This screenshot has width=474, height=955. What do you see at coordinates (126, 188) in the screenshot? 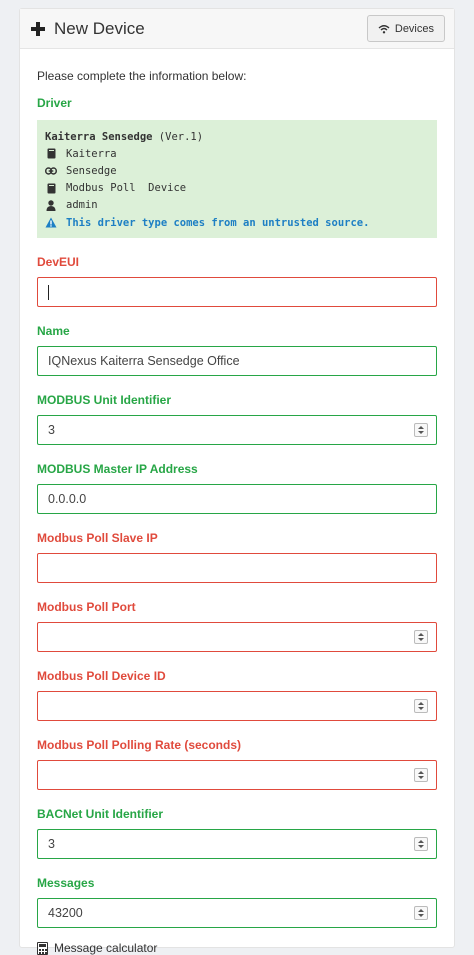
I see `driver-type: Modbus Poll Device` at bounding box center [126, 188].